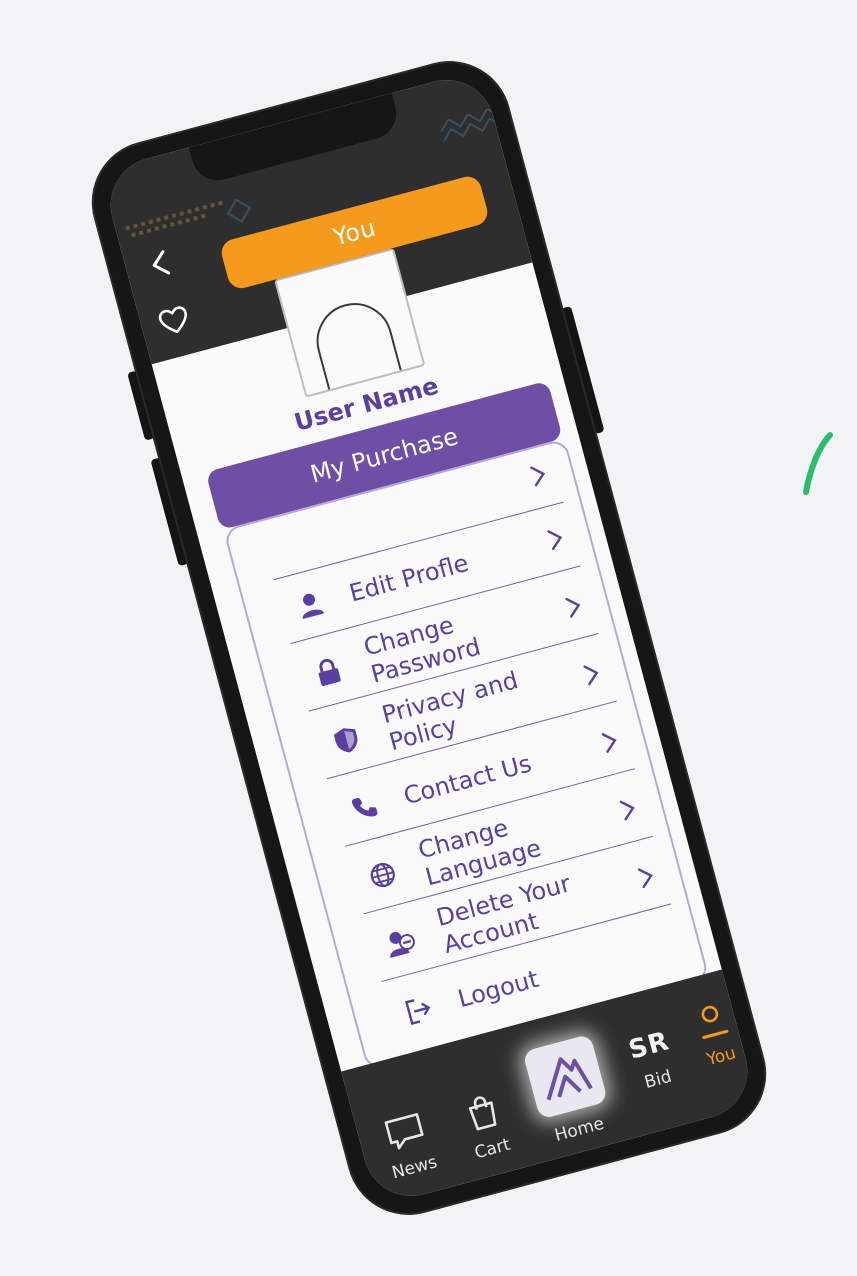 The height and width of the screenshot is (1276, 857). What do you see at coordinates (482, 1113) in the screenshot?
I see `bag-icon` at bounding box center [482, 1113].